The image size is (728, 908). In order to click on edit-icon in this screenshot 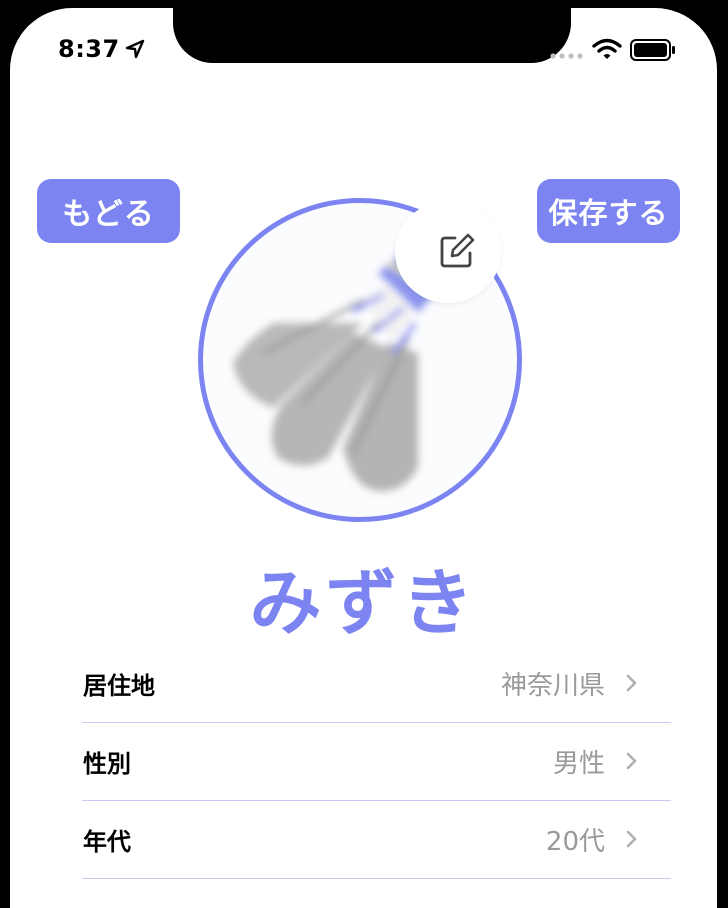, I will do `click(457, 251)`.